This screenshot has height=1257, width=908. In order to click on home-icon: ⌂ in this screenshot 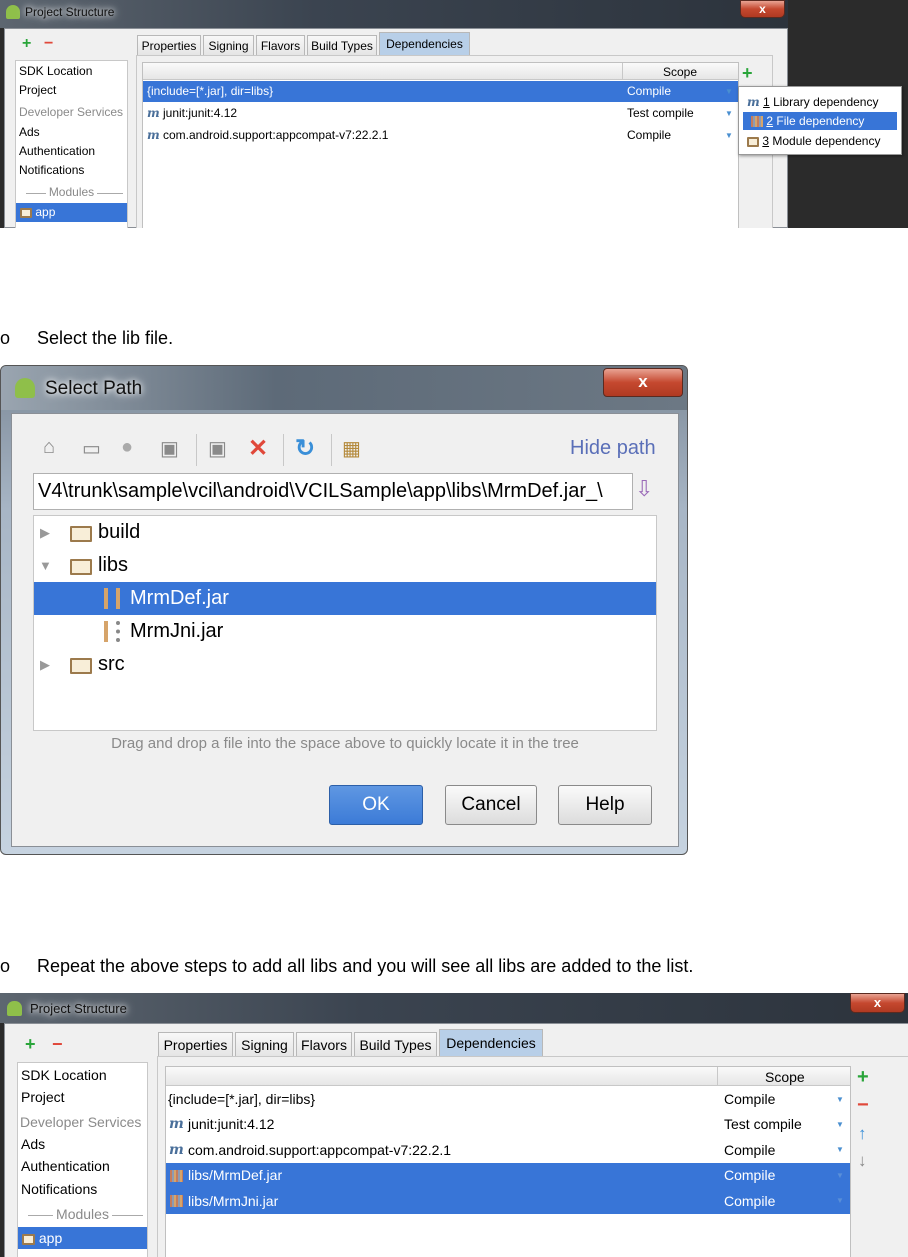, I will do `click(49, 447)`.